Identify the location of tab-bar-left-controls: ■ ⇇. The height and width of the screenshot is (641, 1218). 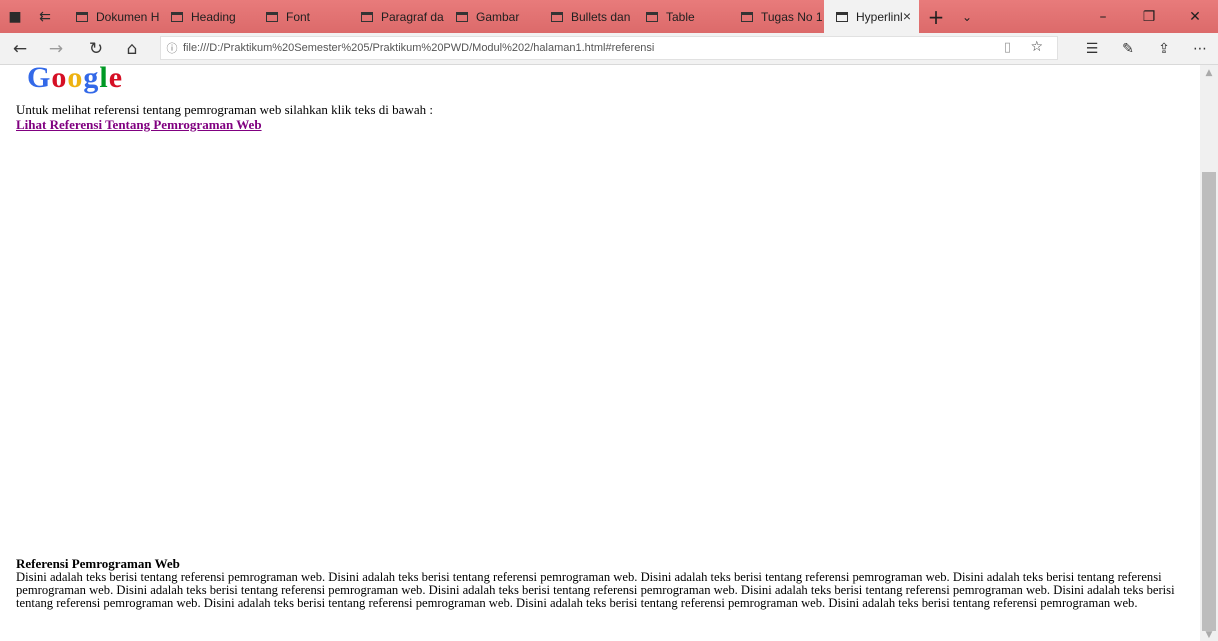
(32, 16).